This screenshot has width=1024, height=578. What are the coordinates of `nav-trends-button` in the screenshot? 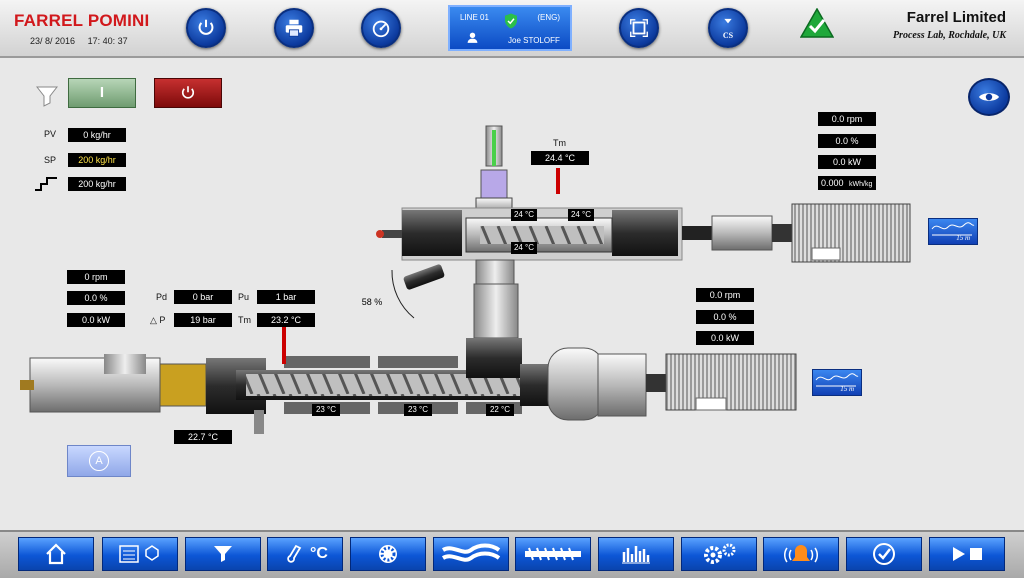 It's located at (636, 554).